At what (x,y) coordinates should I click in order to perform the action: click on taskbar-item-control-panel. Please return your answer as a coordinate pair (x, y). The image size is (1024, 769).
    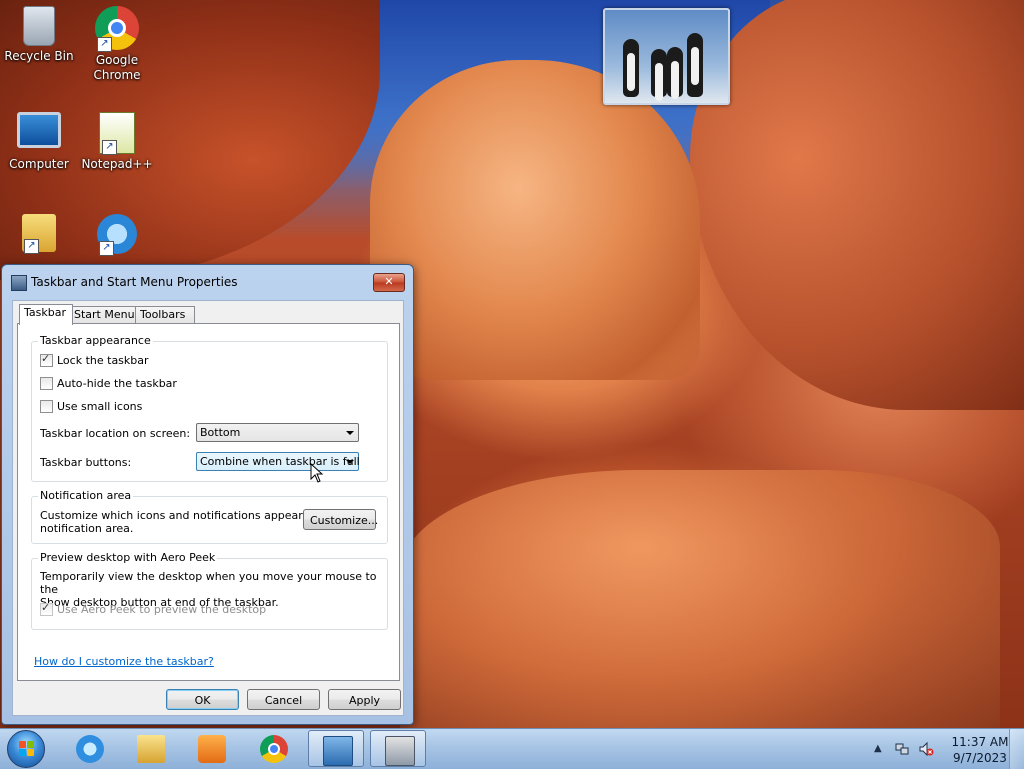
    Looking at the image, I should click on (336, 748).